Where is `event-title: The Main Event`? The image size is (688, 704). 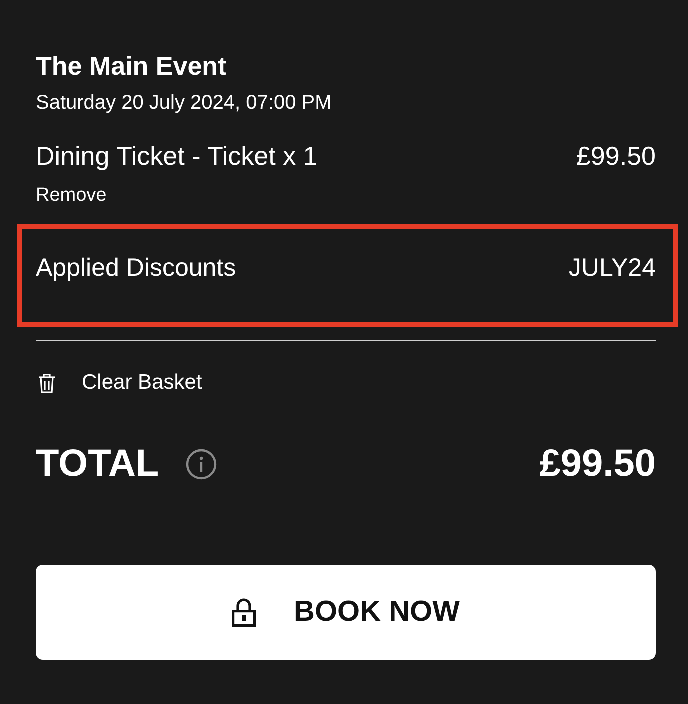 event-title: The Main Event is located at coordinates (131, 66).